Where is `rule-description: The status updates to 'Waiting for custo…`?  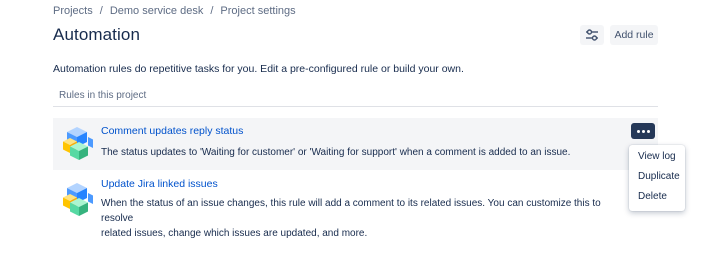
rule-description: The status updates to 'Waiting for custo… is located at coordinates (336, 152).